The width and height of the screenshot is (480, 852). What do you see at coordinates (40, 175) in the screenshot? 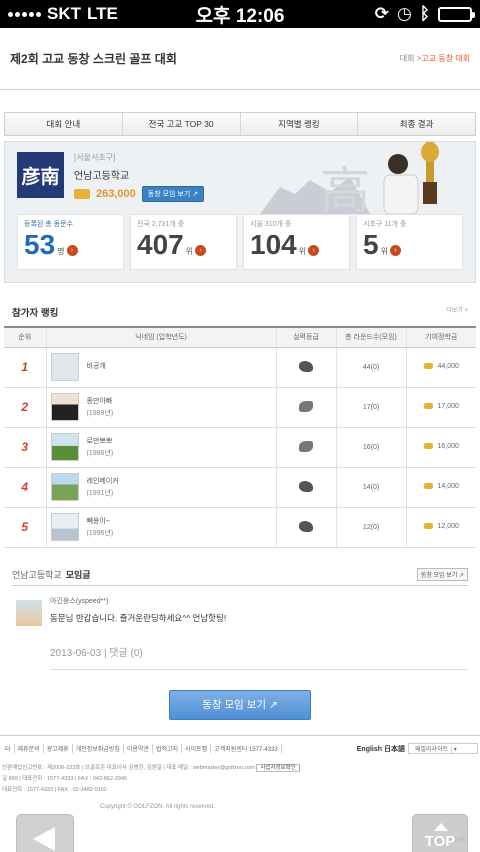
I see `school-emblem: 彦南` at bounding box center [40, 175].